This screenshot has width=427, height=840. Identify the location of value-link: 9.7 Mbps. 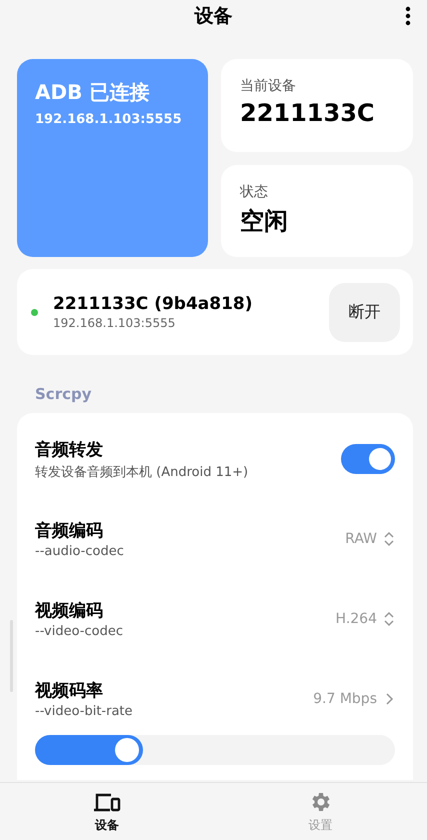
(354, 699).